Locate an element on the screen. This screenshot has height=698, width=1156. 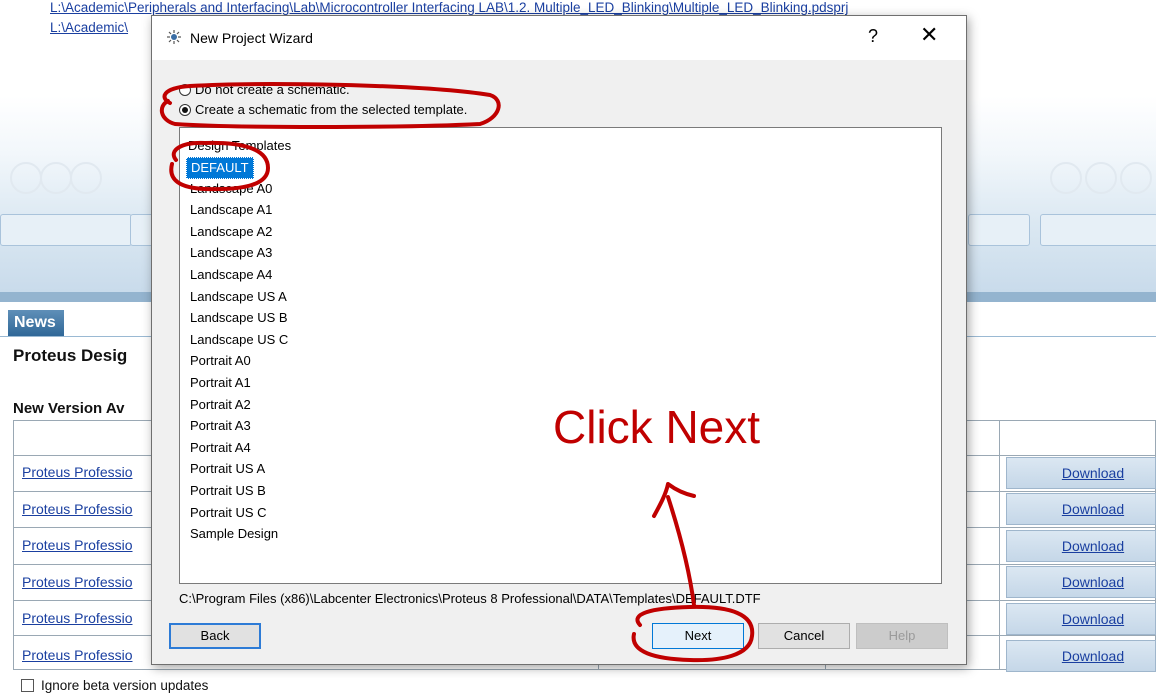
template-item: Portrait US A is located at coordinates (227, 469).